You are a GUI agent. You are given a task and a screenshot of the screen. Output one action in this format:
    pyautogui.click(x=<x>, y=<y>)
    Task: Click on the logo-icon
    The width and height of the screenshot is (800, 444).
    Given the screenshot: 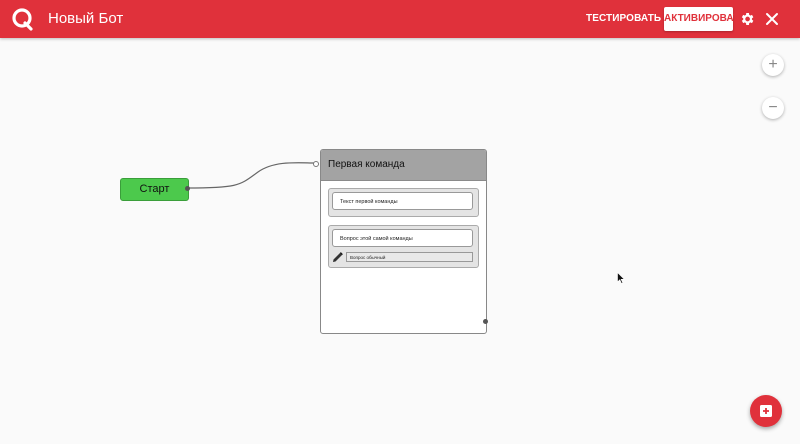 What is the action you would take?
    pyautogui.click(x=23, y=19)
    